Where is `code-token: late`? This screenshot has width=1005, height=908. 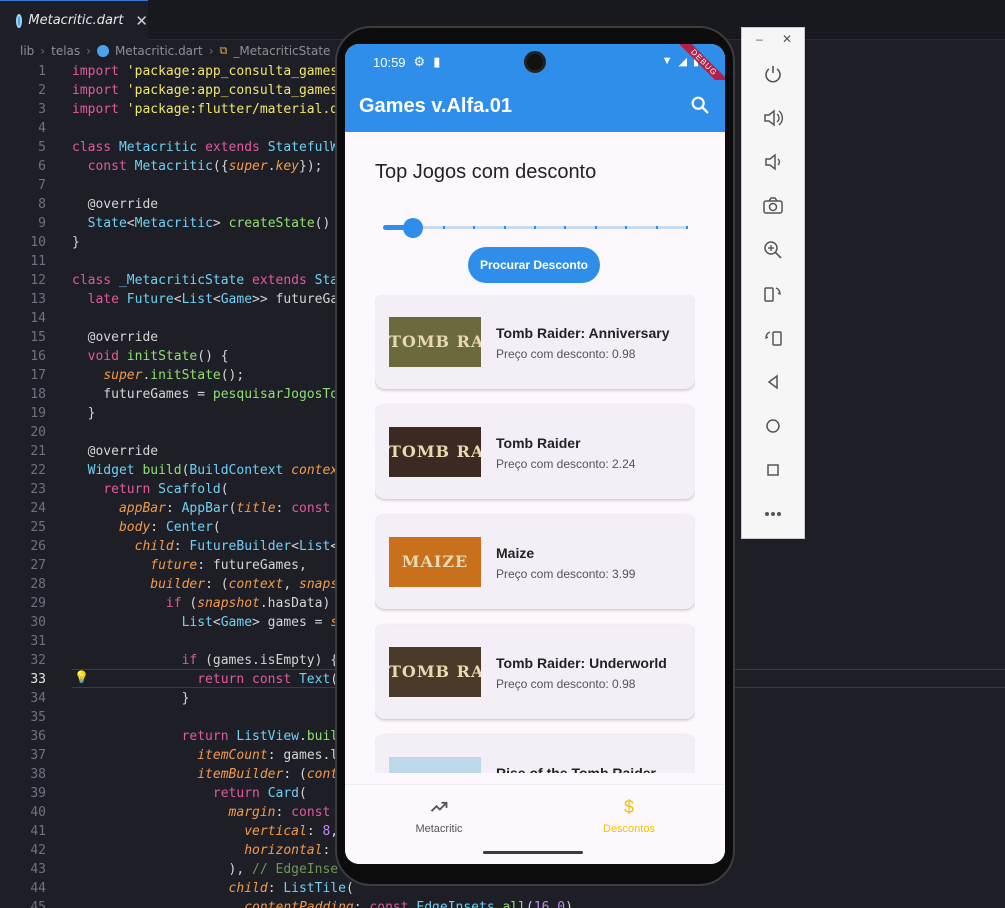 code-token: late is located at coordinates (107, 299).